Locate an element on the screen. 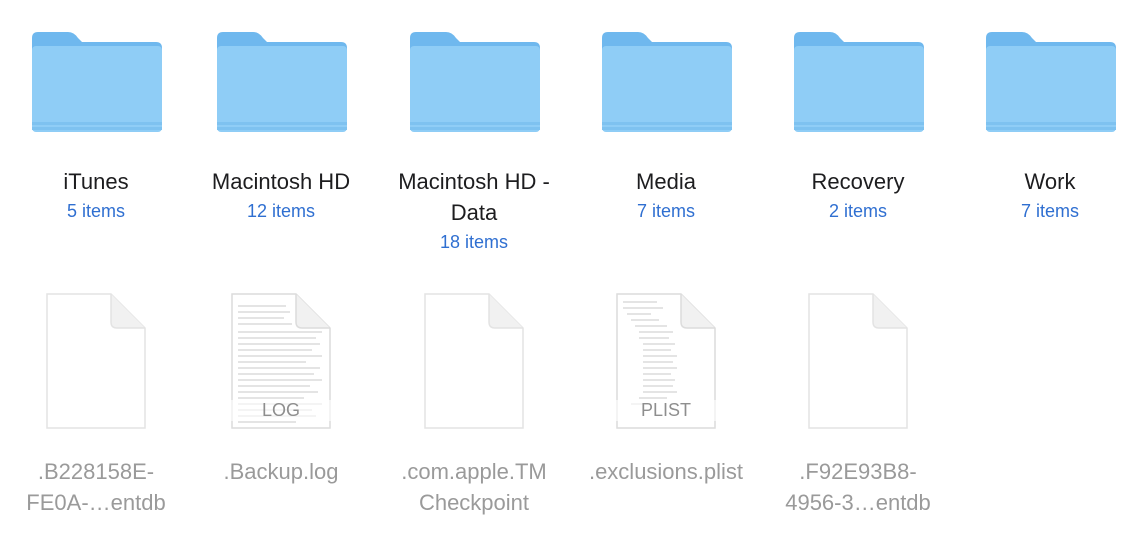  folder-work: Work 7 items is located at coordinates (1050, 112).